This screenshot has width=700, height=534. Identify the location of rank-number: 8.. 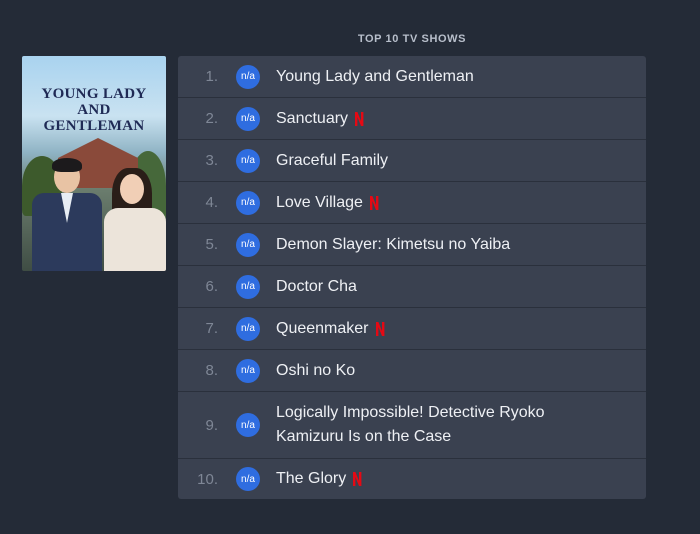
(211, 370).